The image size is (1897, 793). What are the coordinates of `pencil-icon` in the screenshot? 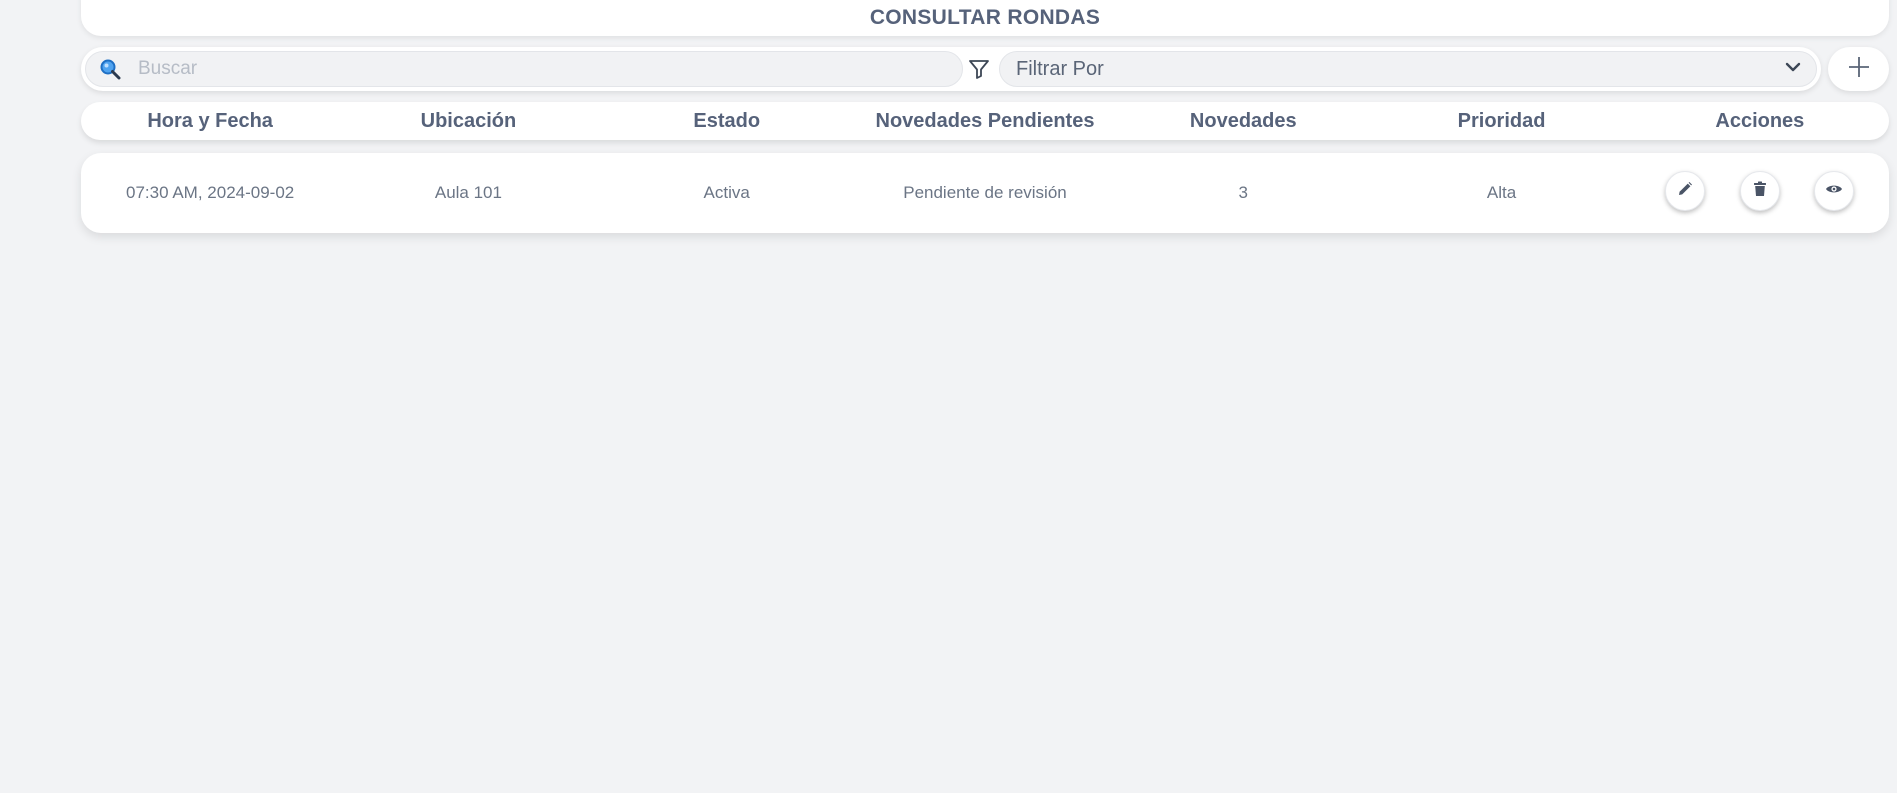 It's located at (1685, 191).